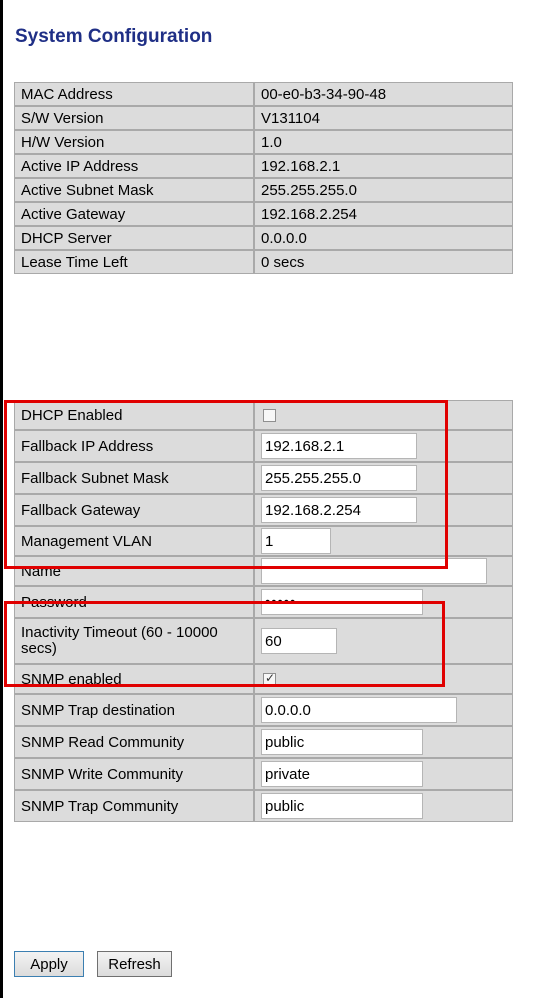  Describe the element at coordinates (134, 742) in the screenshot. I see `snmp-read-label: SNMP Read Community` at that location.